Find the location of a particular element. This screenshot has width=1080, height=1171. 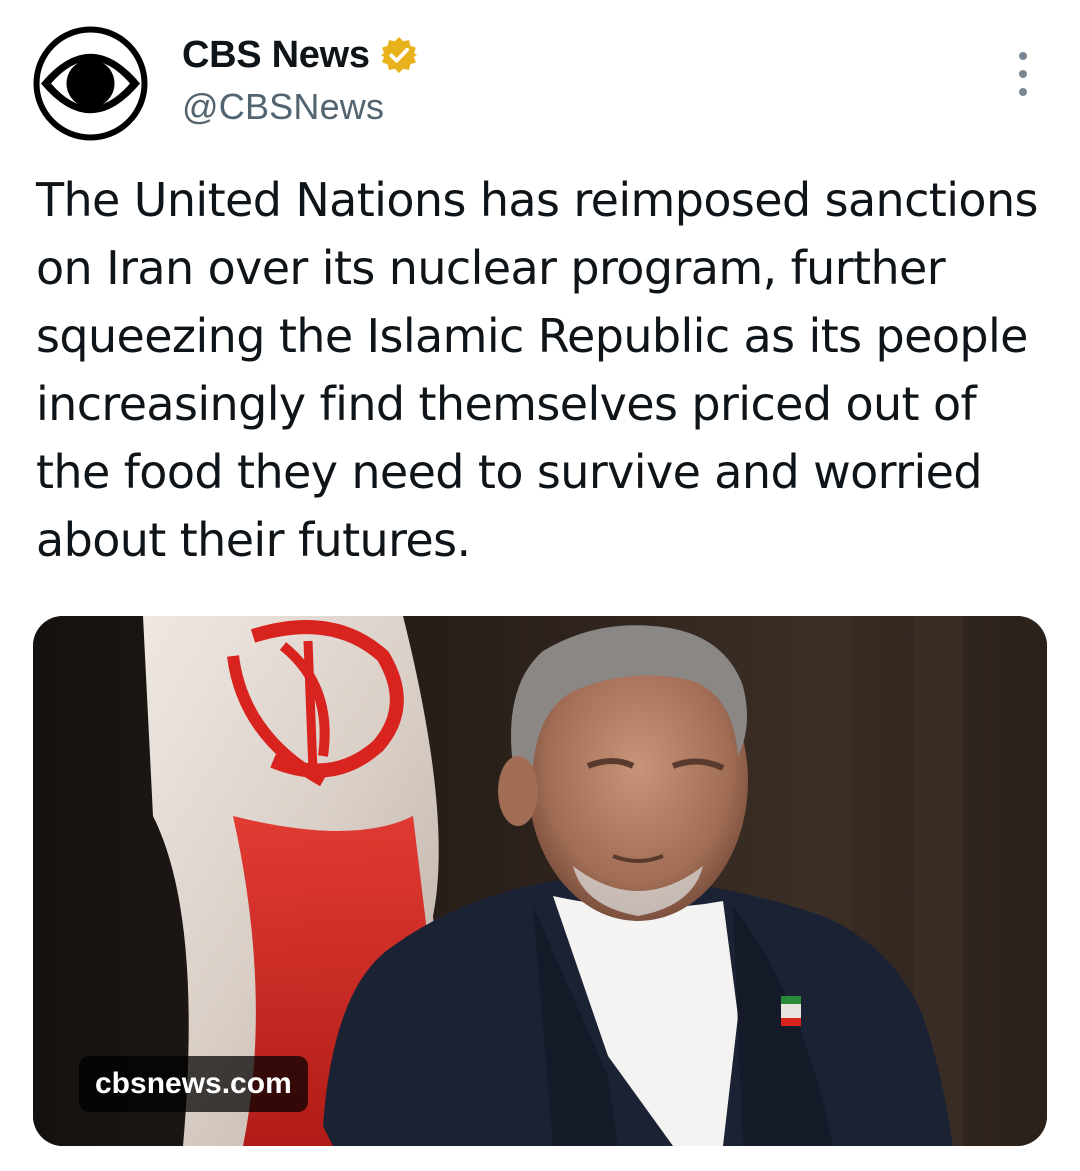

display-name-row: CBS News is located at coordinates (300, 55).